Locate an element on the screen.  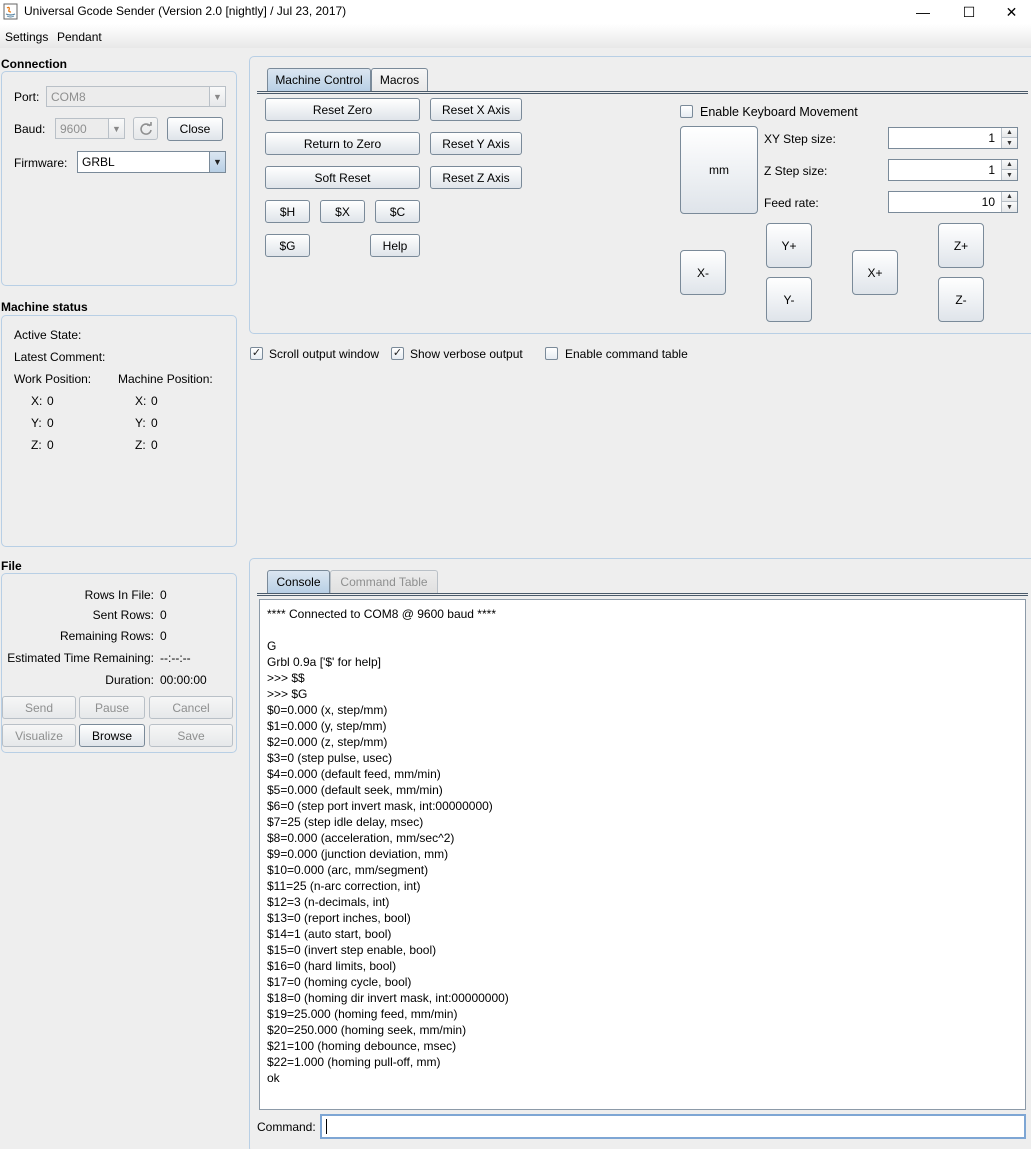
port-select: COM8 ▼ is located at coordinates (136, 96).